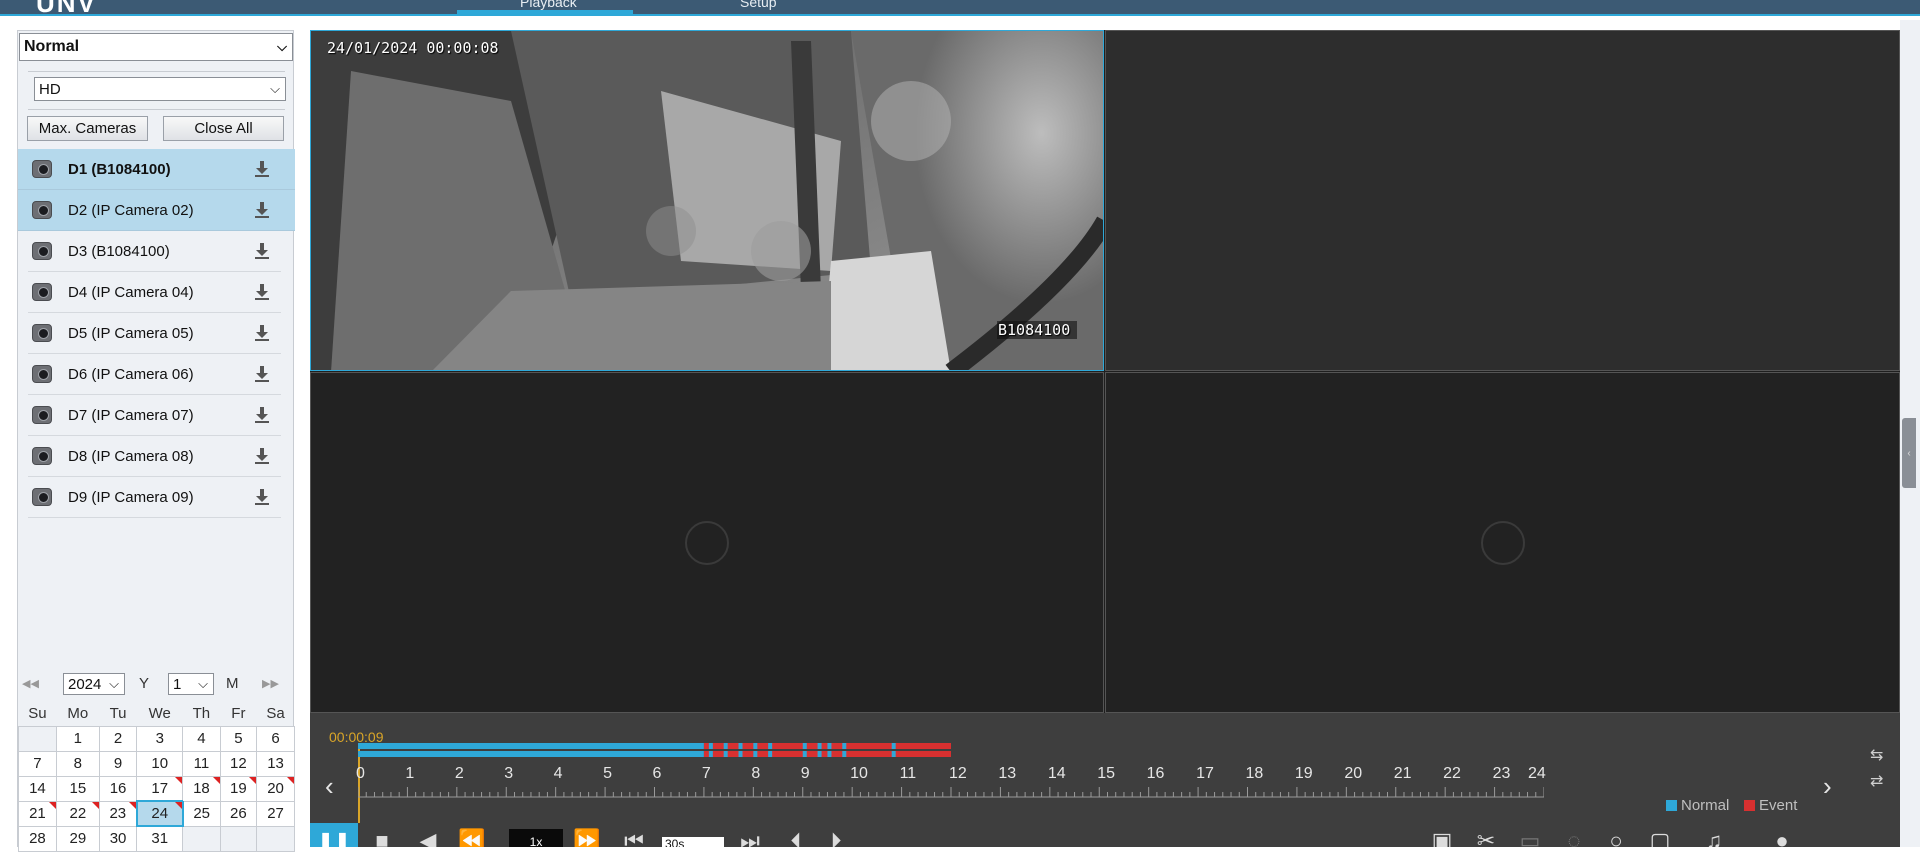  Describe the element at coordinates (30, 683) in the screenshot. I see `prev-year-icon: ◀◀` at that location.